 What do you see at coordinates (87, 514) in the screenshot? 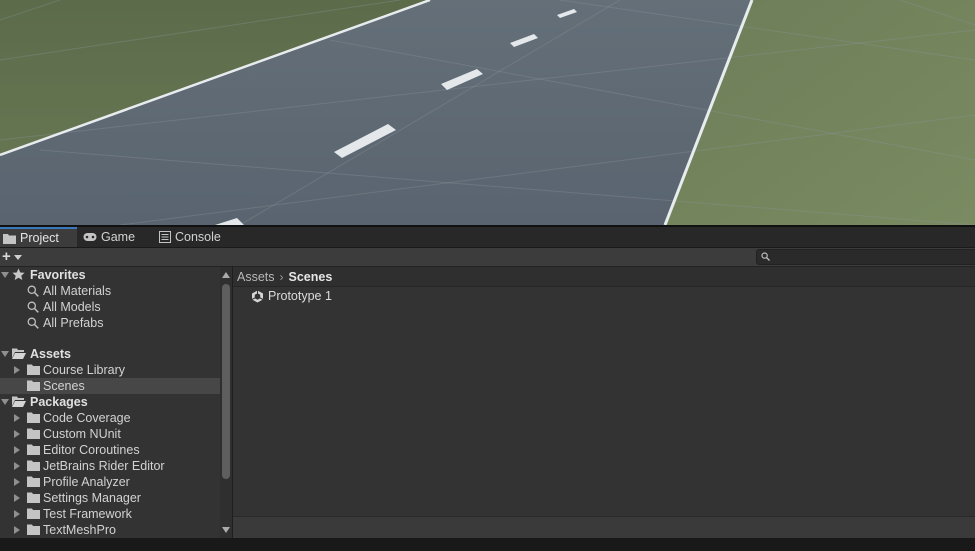
I see `package-item-label: Test Framework` at bounding box center [87, 514].